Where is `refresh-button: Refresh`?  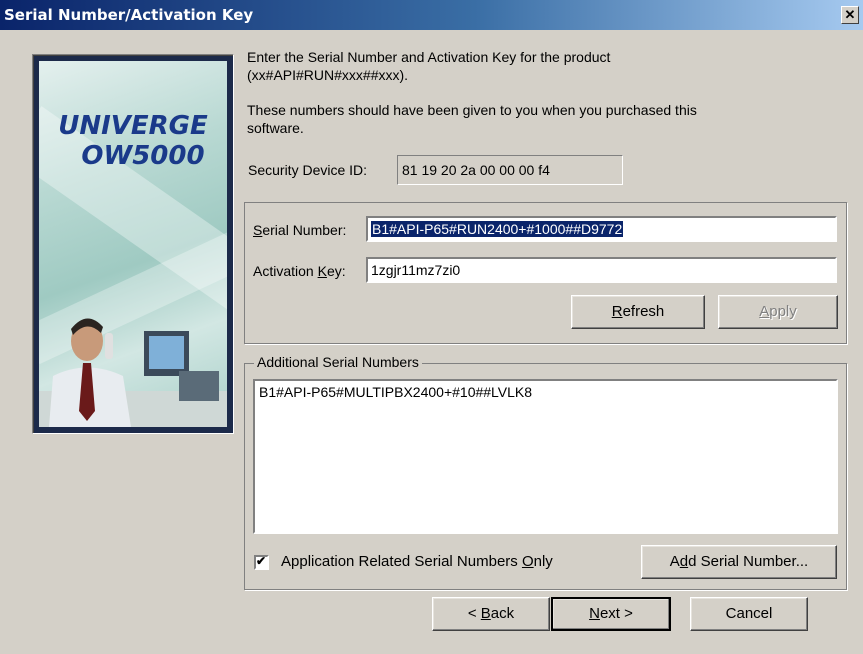
refresh-button: Refresh is located at coordinates (638, 312).